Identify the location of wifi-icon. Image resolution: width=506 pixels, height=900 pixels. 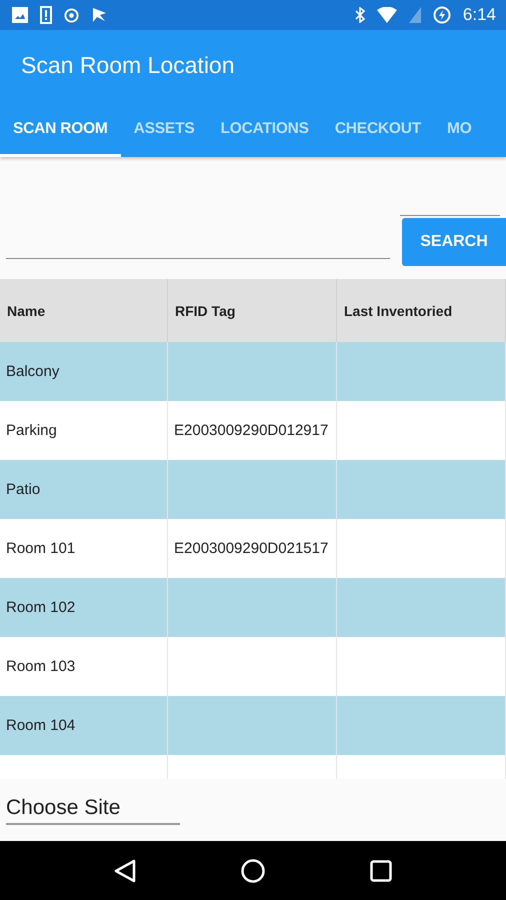
(386, 15).